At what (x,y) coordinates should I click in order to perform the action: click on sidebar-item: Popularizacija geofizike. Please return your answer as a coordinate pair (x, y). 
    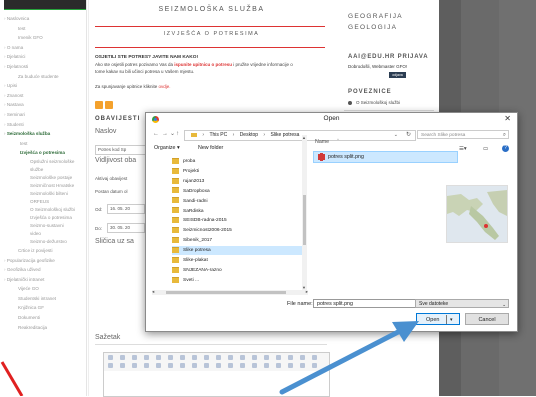
    Looking at the image, I should click on (43, 261).